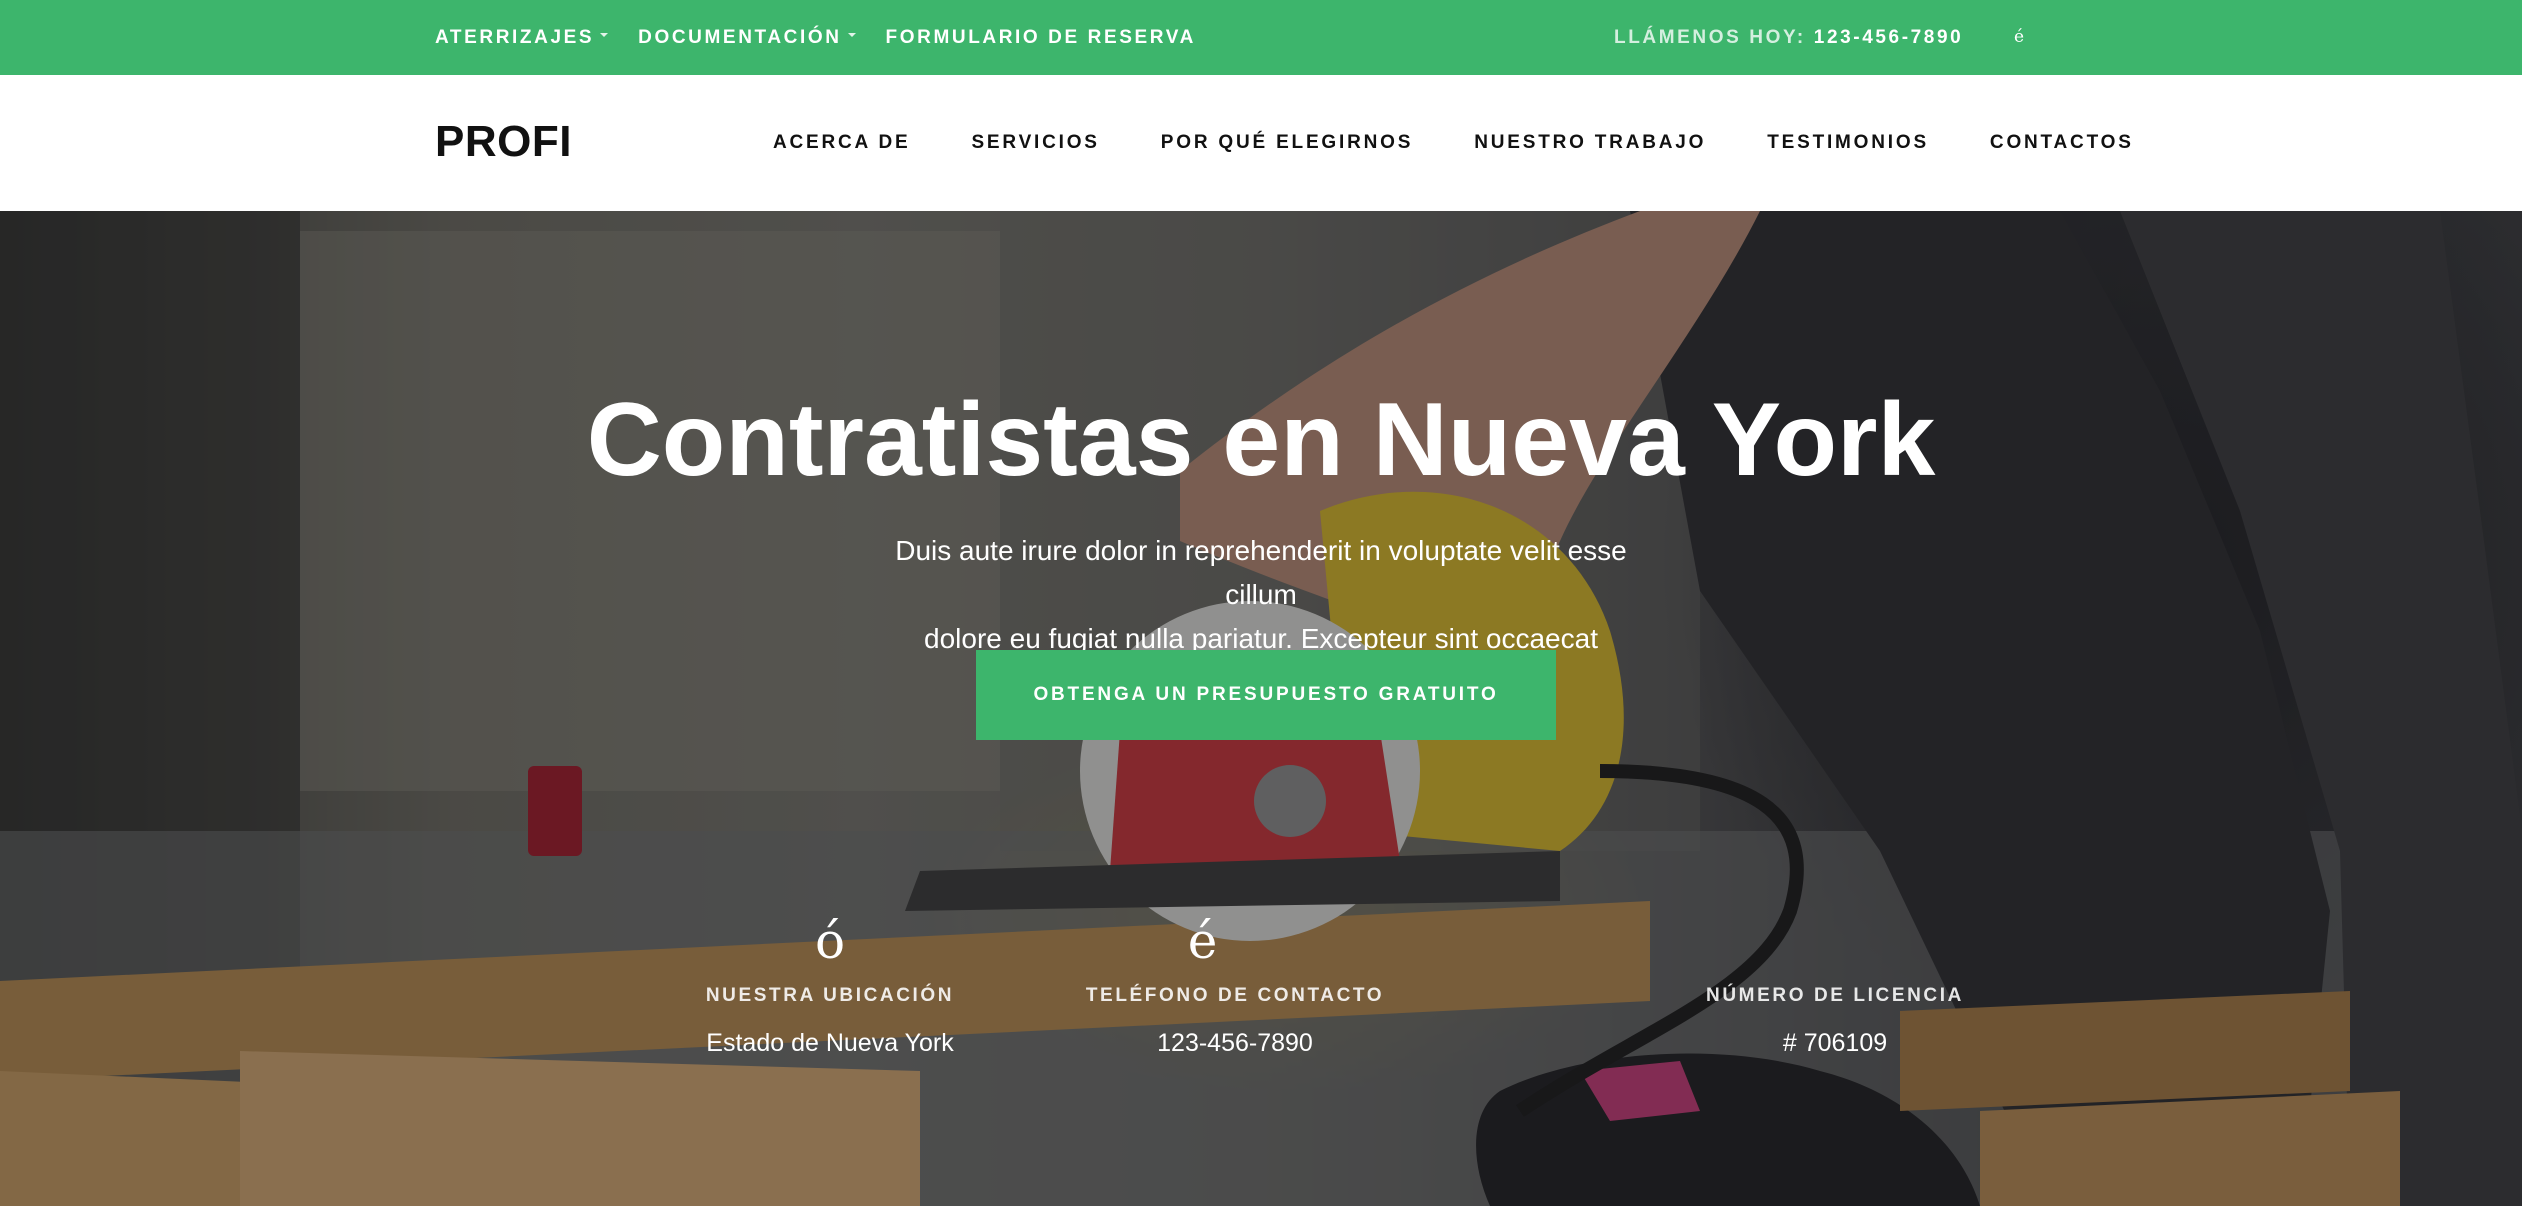  What do you see at coordinates (503, 142) in the screenshot?
I see `brand-logo: PROFI` at bounding box center [503, 142].